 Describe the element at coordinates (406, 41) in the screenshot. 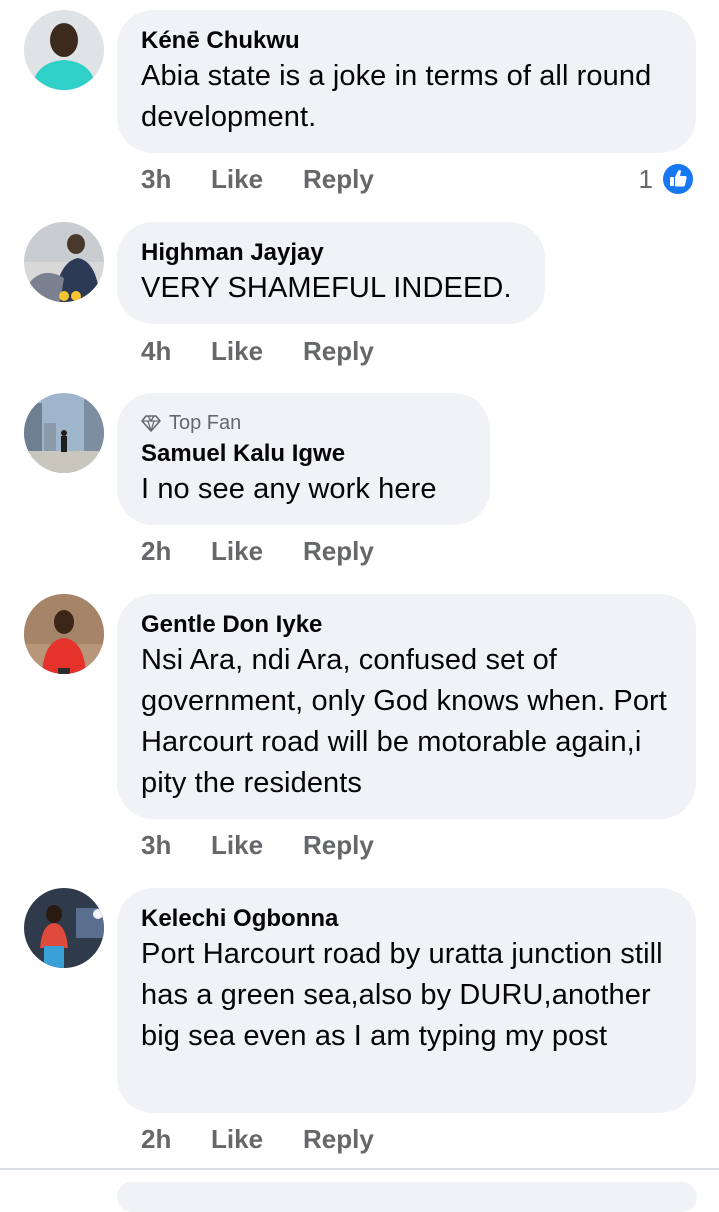

I see `comment-author: Kénē Chukwu` at that location.